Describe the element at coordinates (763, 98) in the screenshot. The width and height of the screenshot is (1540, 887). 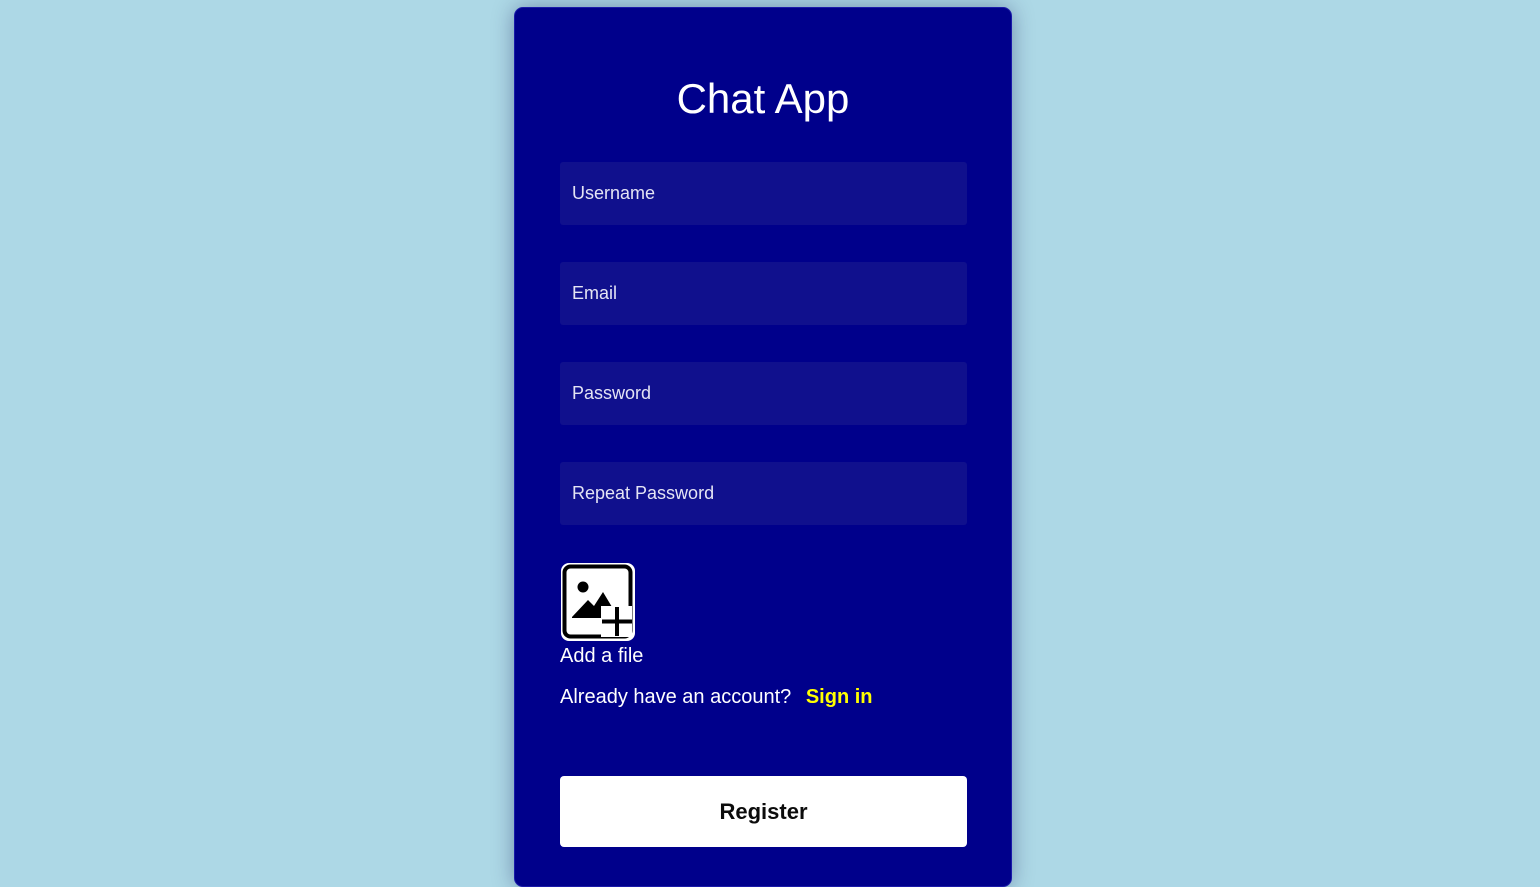
I see `app-title: Chat App` at that location.